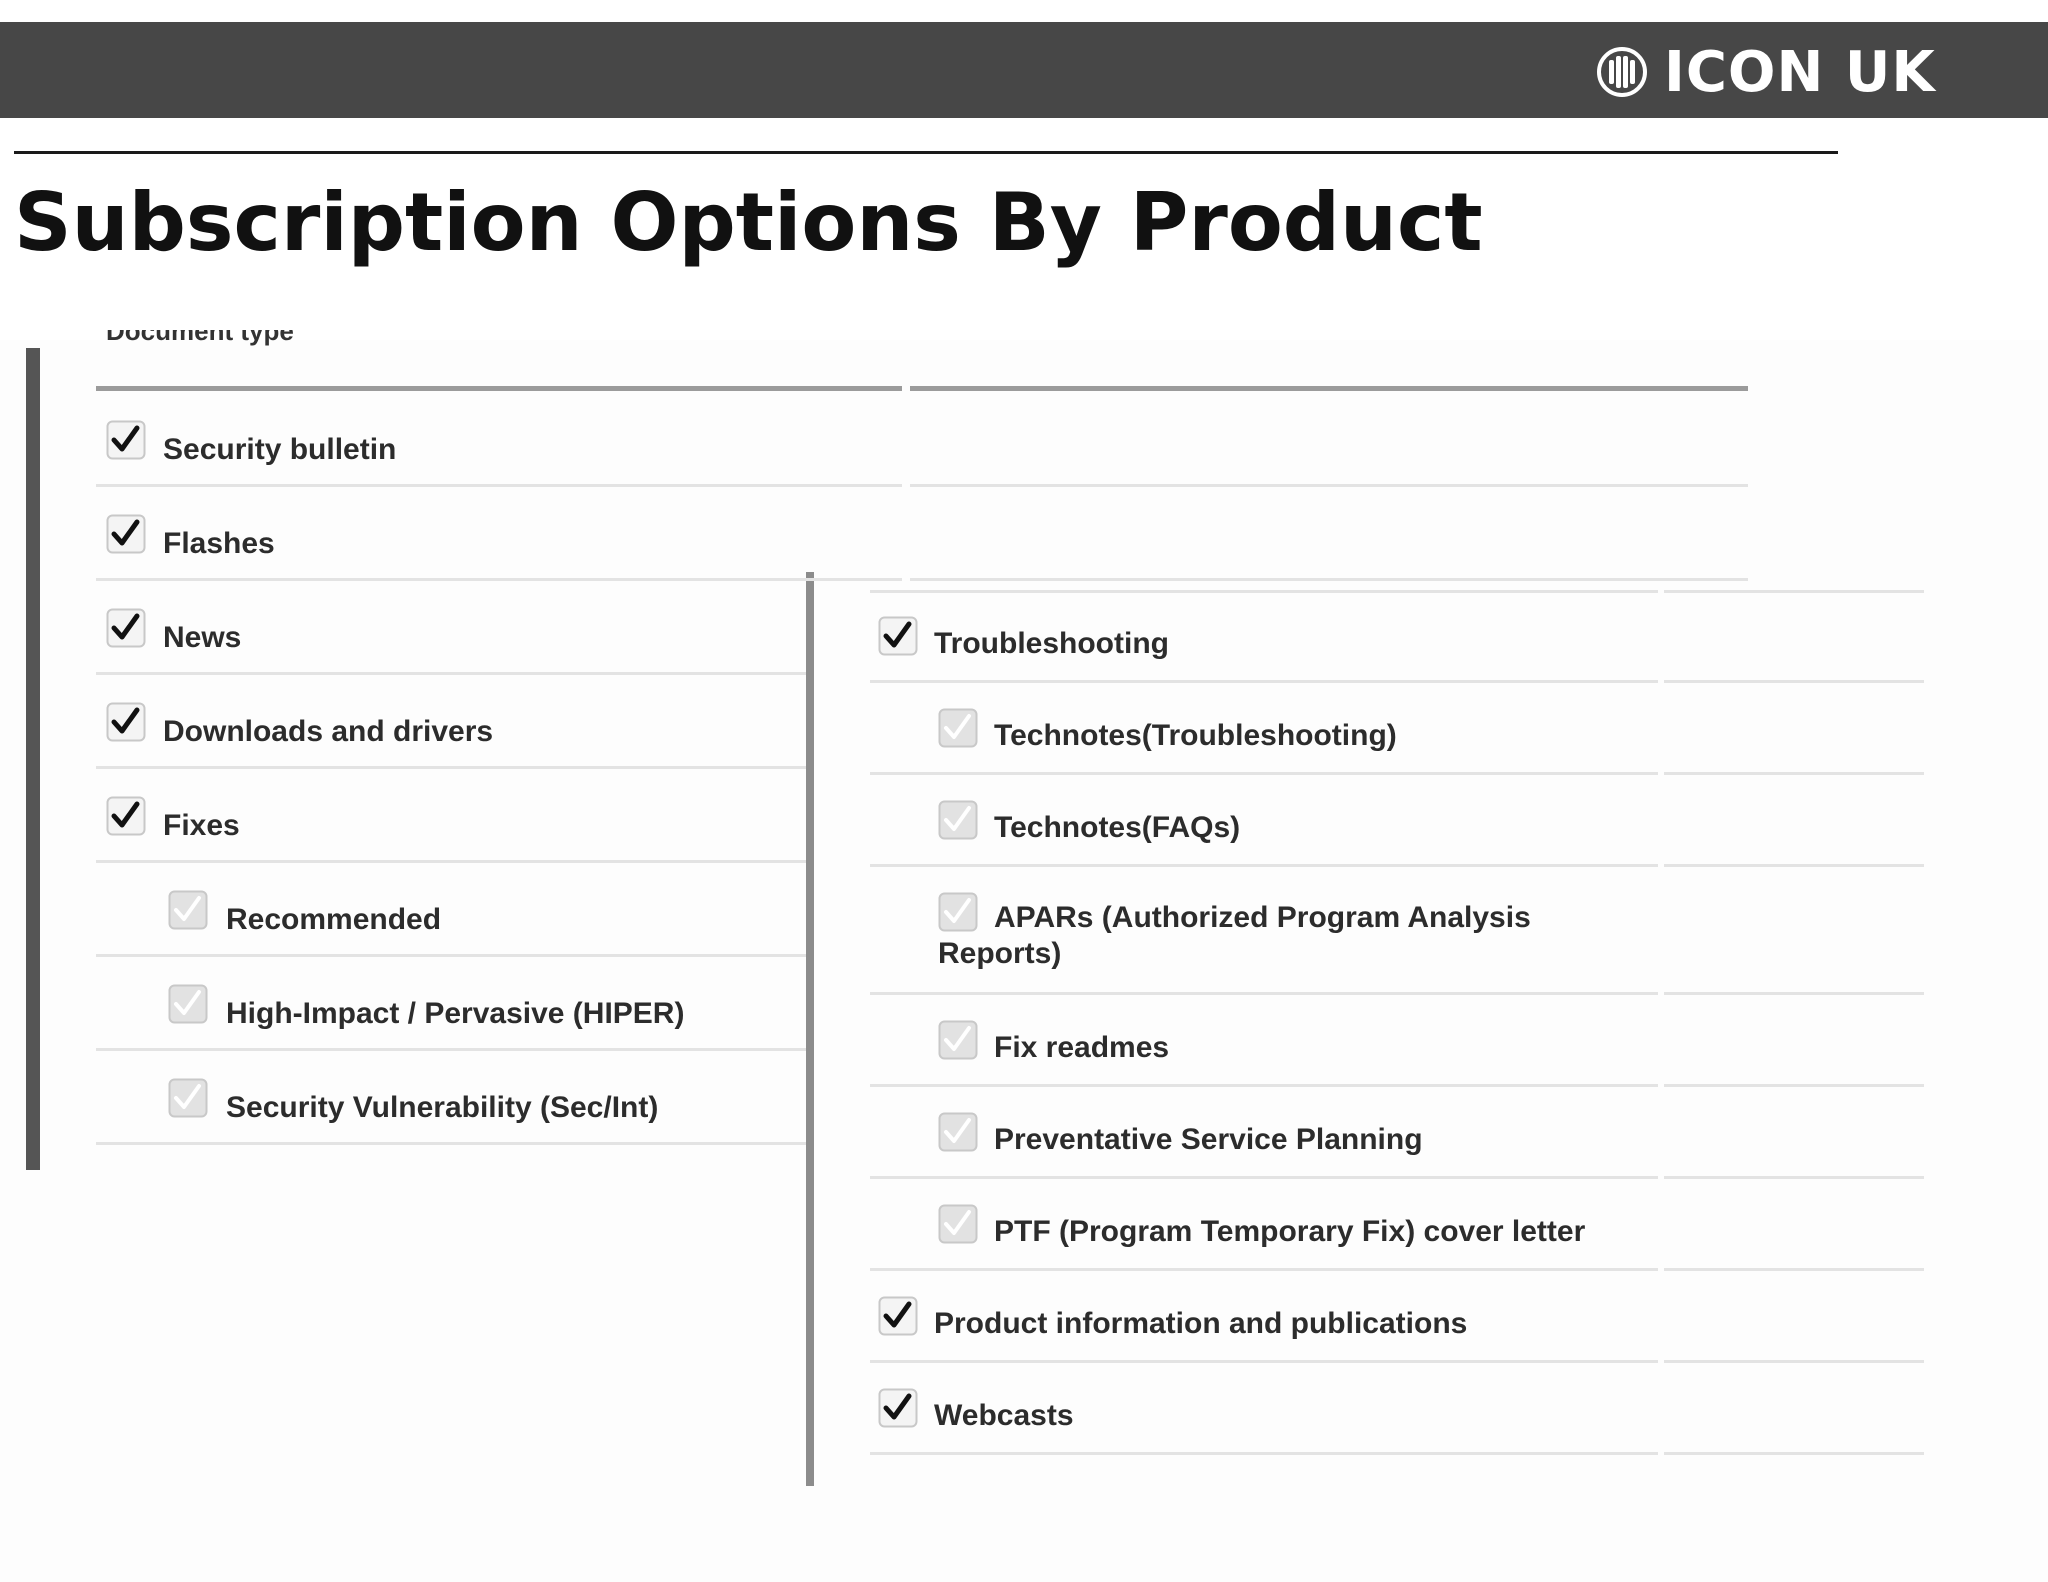 The image size is (2048, 1582). I want to click on option-label: High-Impact / Pervasive (HIPER), so click(455, 1013).